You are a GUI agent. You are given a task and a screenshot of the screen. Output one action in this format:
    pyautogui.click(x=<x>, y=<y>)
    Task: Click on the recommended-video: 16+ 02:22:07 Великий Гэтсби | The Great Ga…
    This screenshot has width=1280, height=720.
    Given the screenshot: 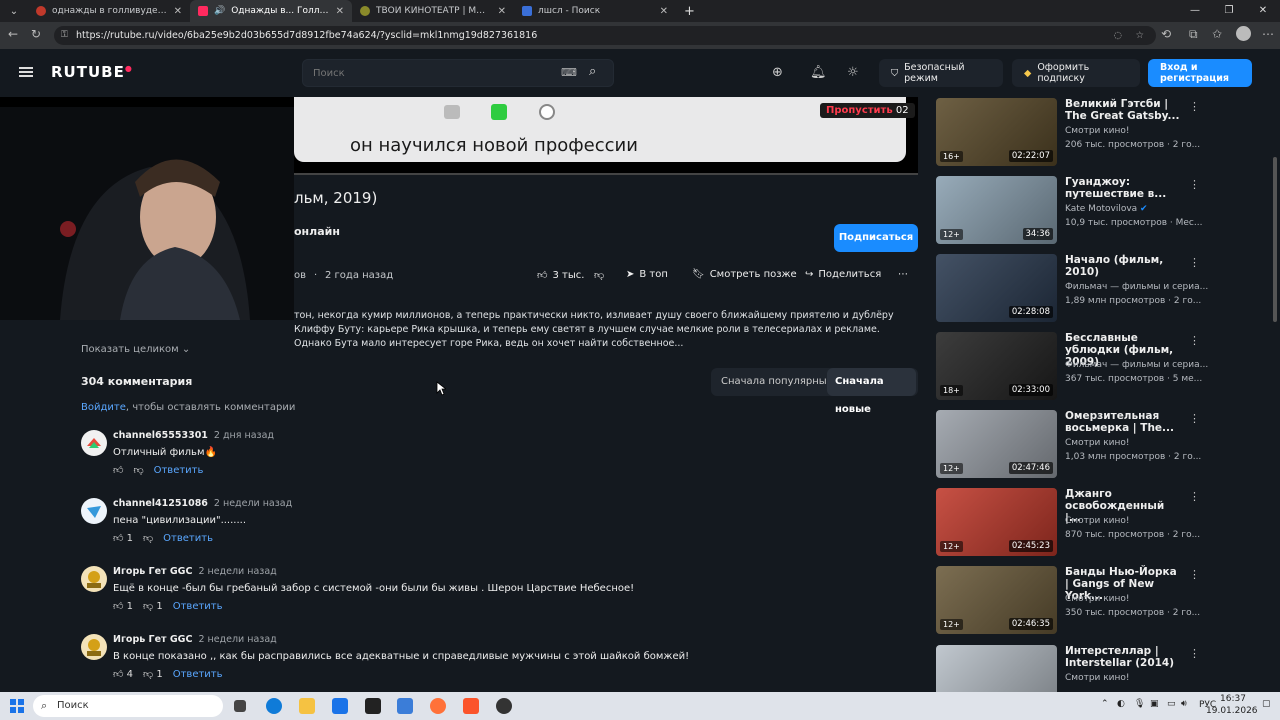 What is the action you would take?
    pyautogui.click(x=1071, y=132)
    